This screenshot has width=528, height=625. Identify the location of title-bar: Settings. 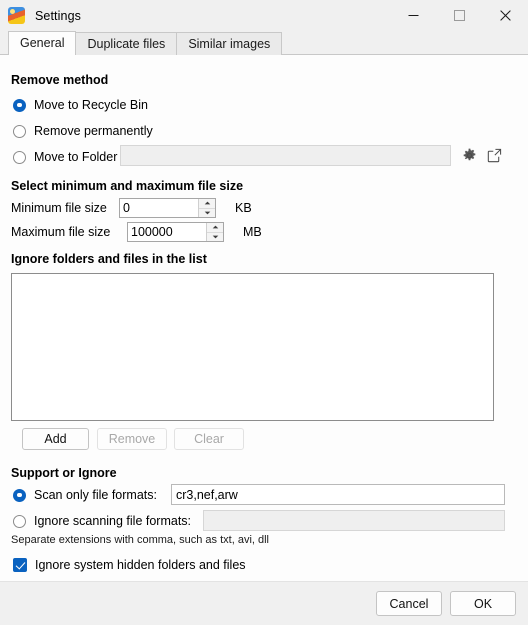
(264, 15).